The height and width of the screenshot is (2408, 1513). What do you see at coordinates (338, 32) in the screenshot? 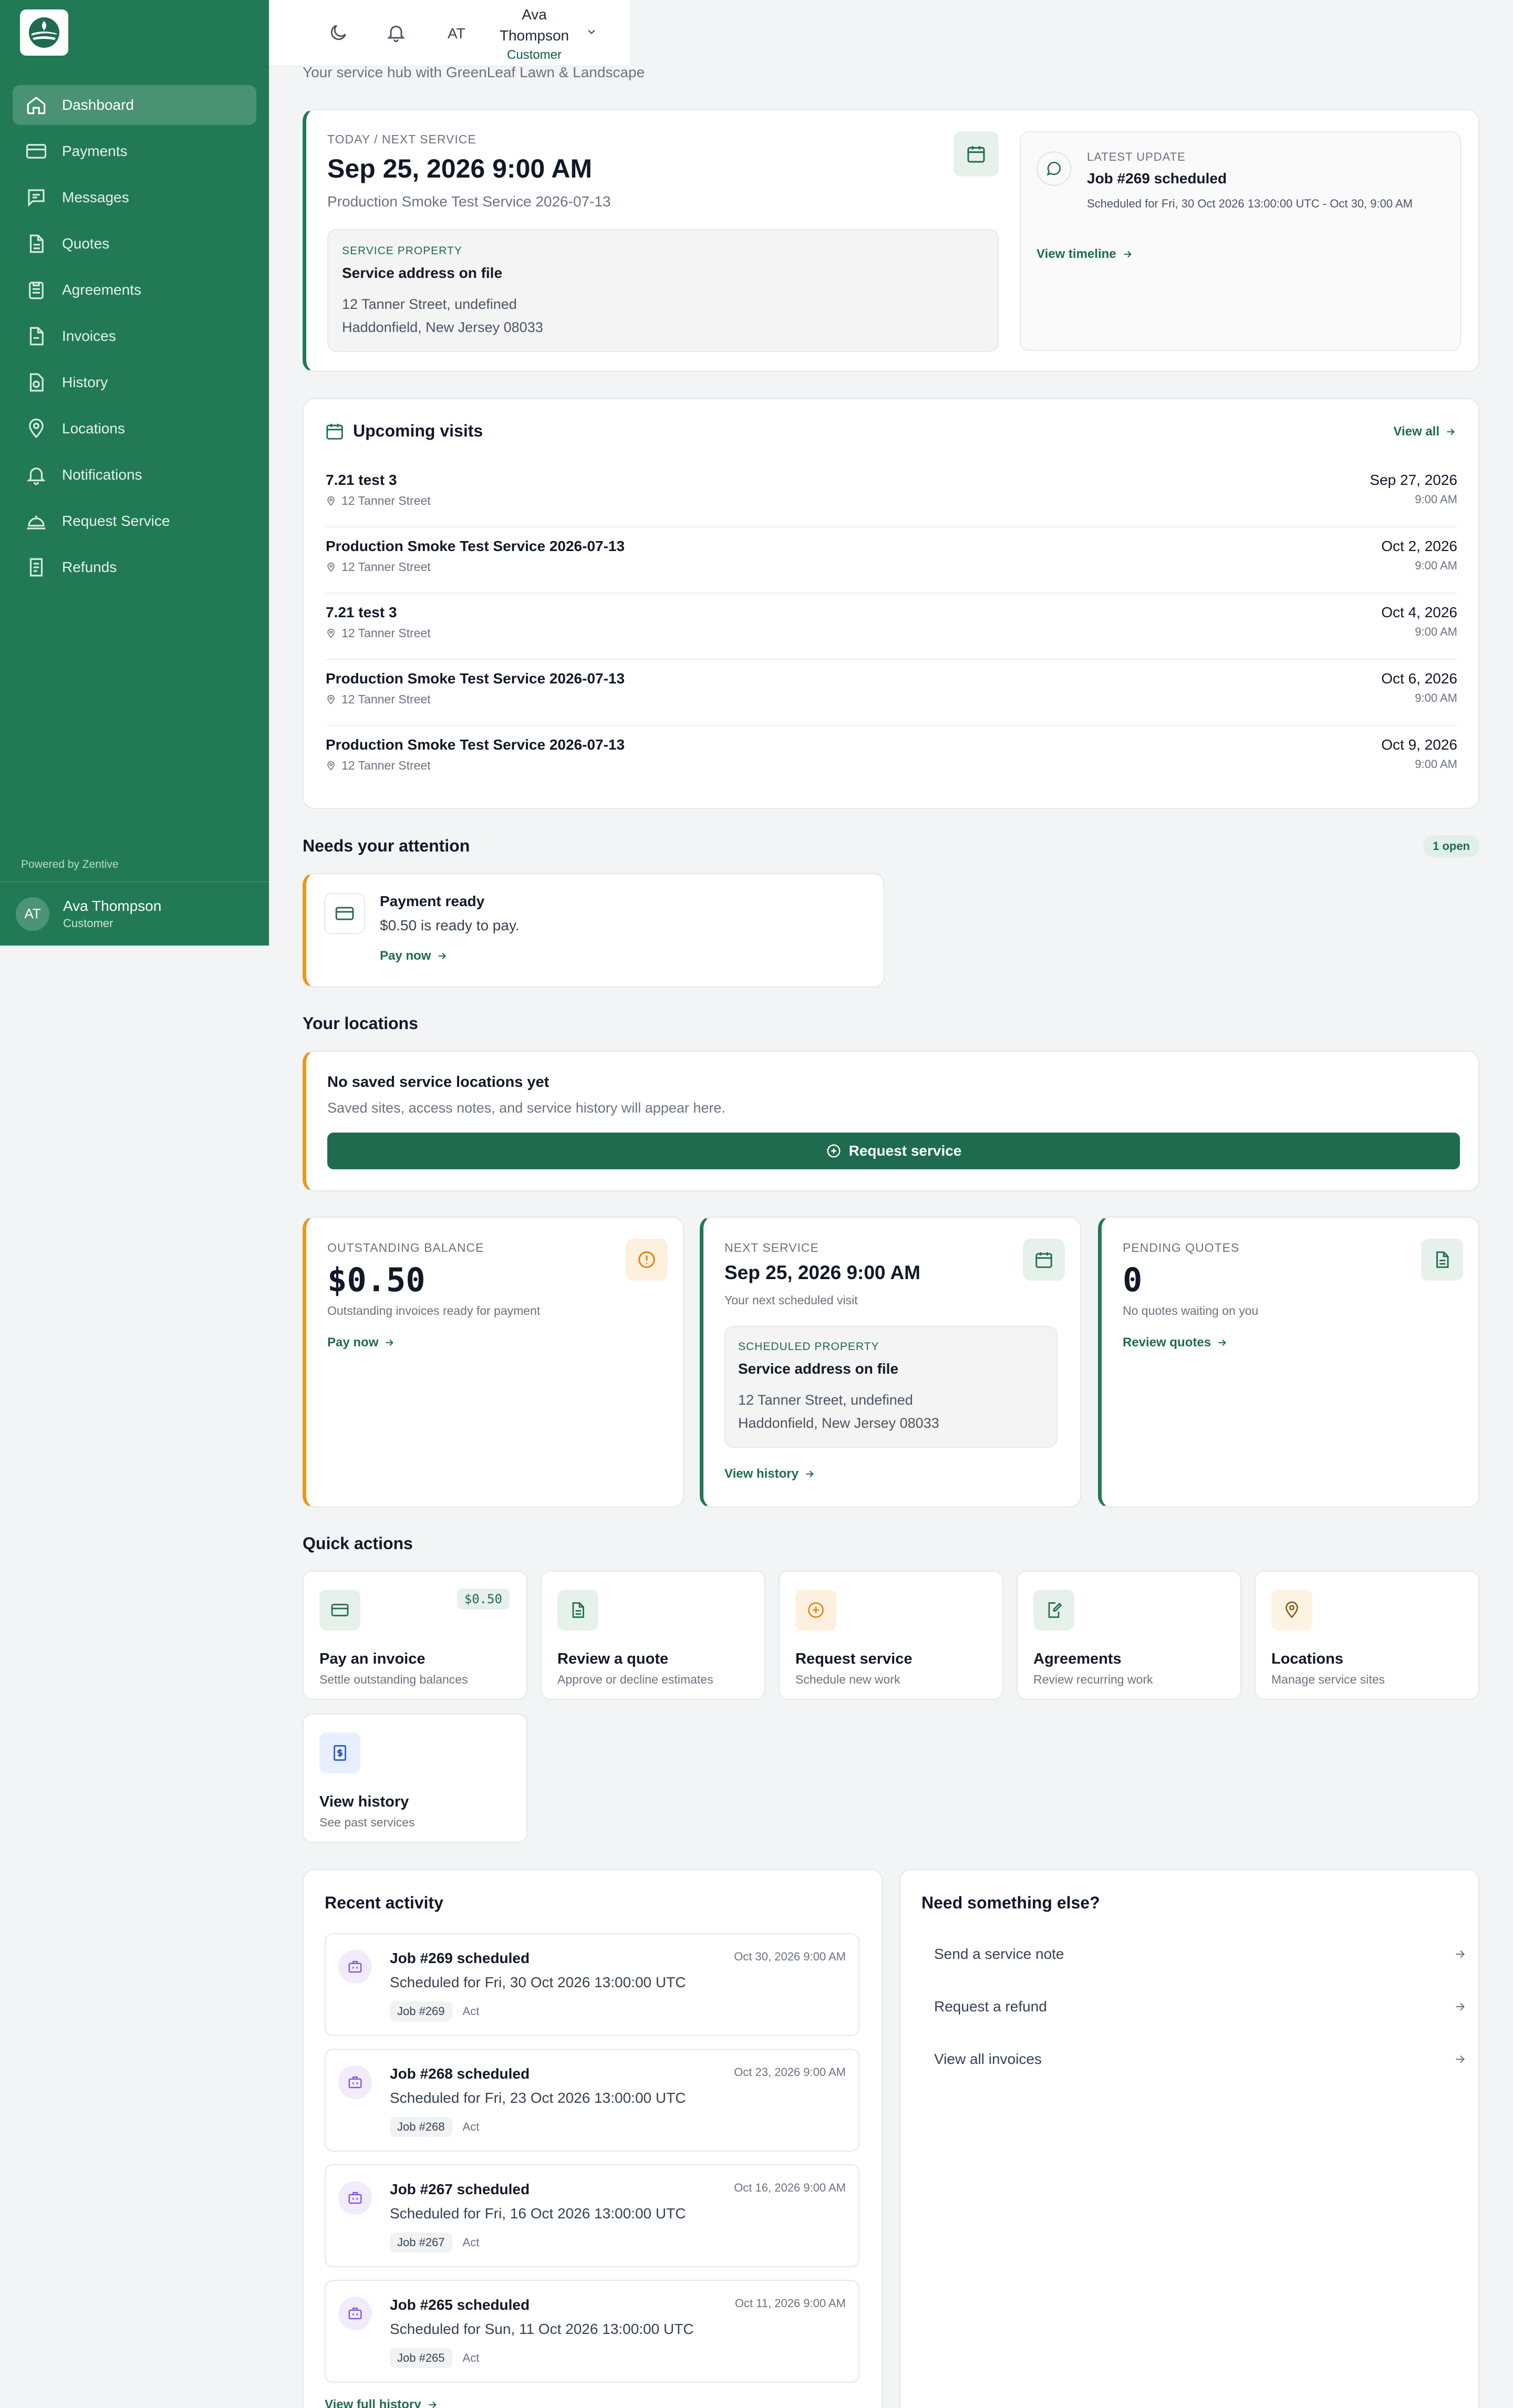
I see `moon-icon` at bounding box center [338, 32].